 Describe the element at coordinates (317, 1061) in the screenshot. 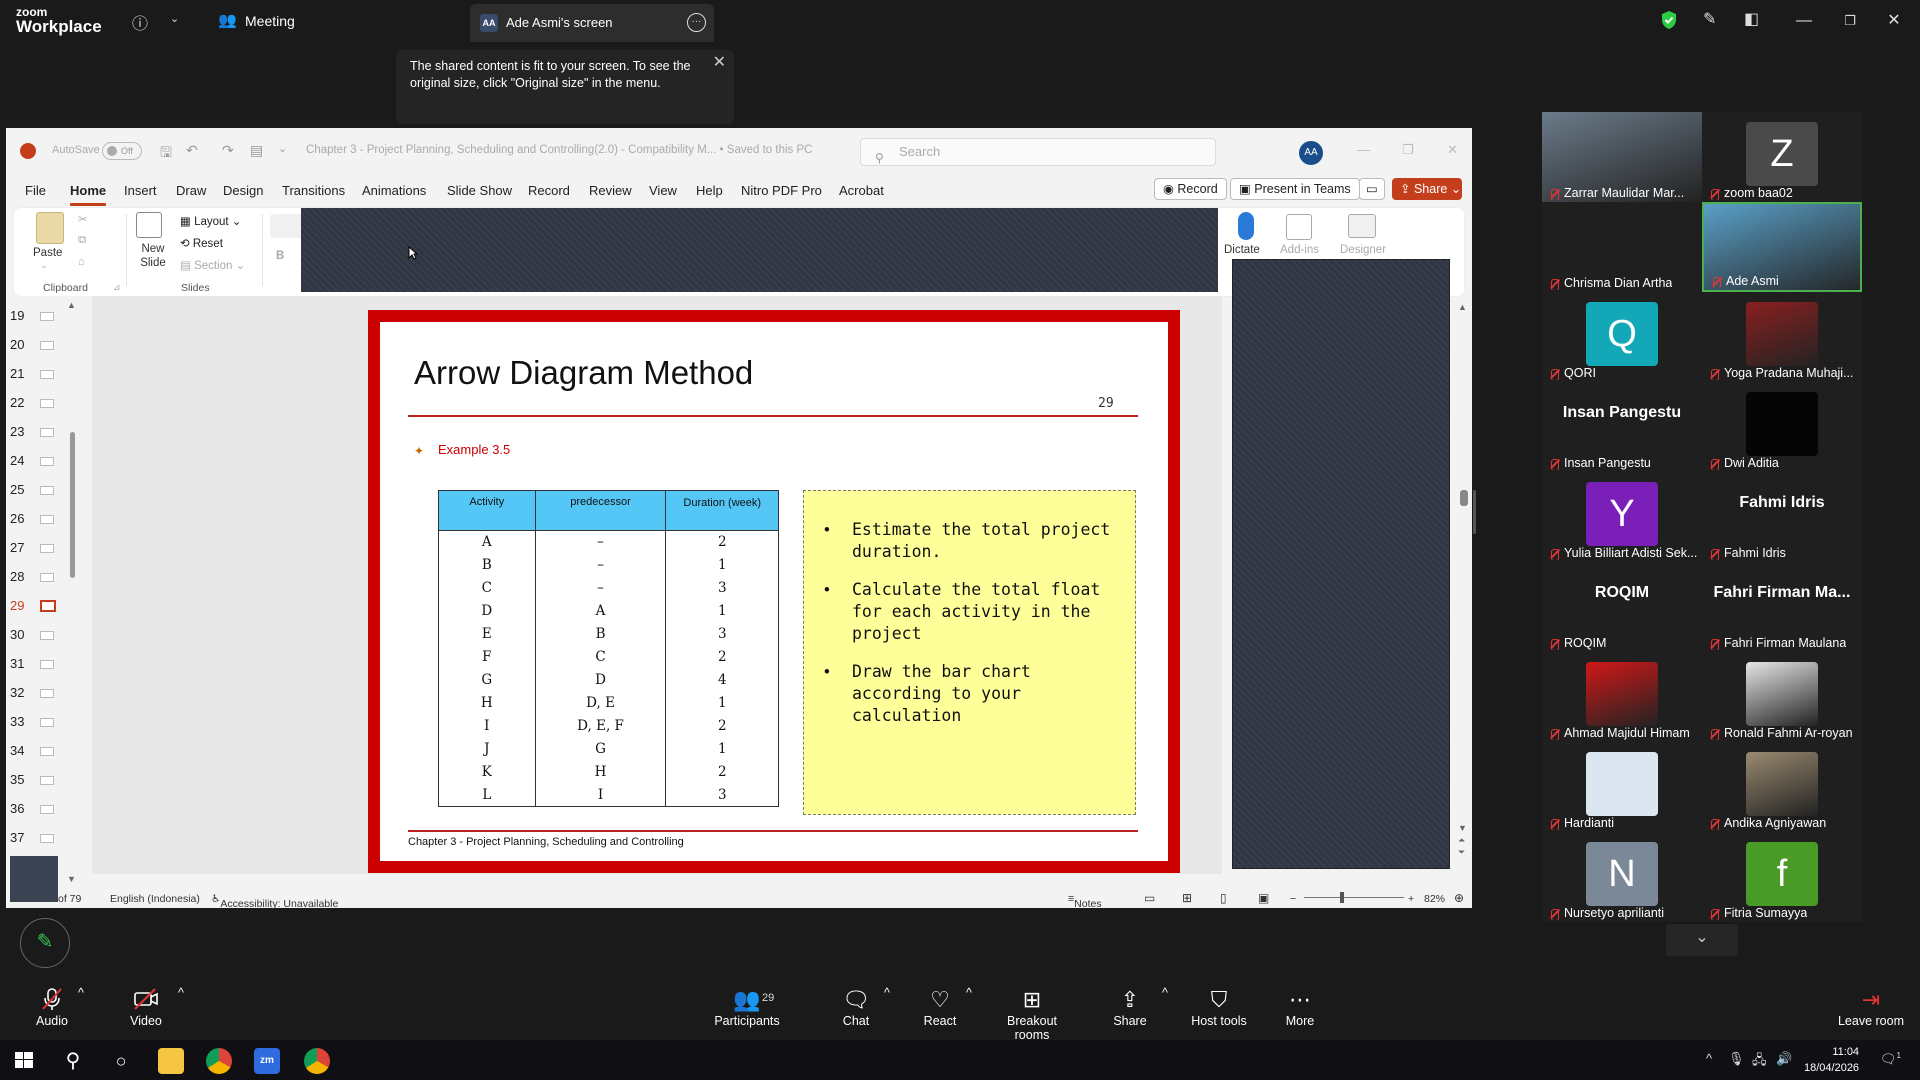

I see `chrome-profile-icon` at that location.